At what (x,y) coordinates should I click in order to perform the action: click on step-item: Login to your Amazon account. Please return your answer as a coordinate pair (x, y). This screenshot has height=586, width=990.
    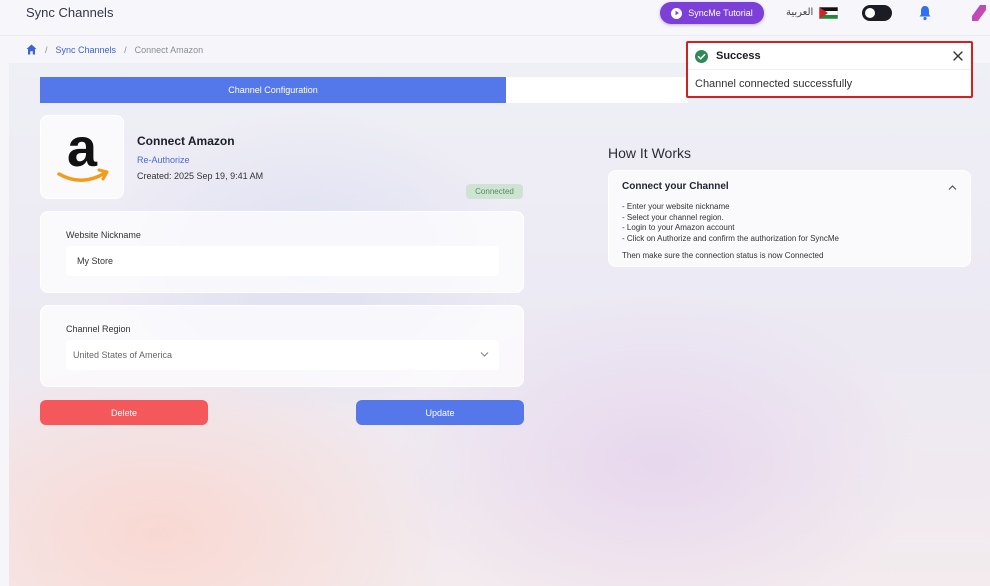
    Looking at the image, I should click on (730, 228).